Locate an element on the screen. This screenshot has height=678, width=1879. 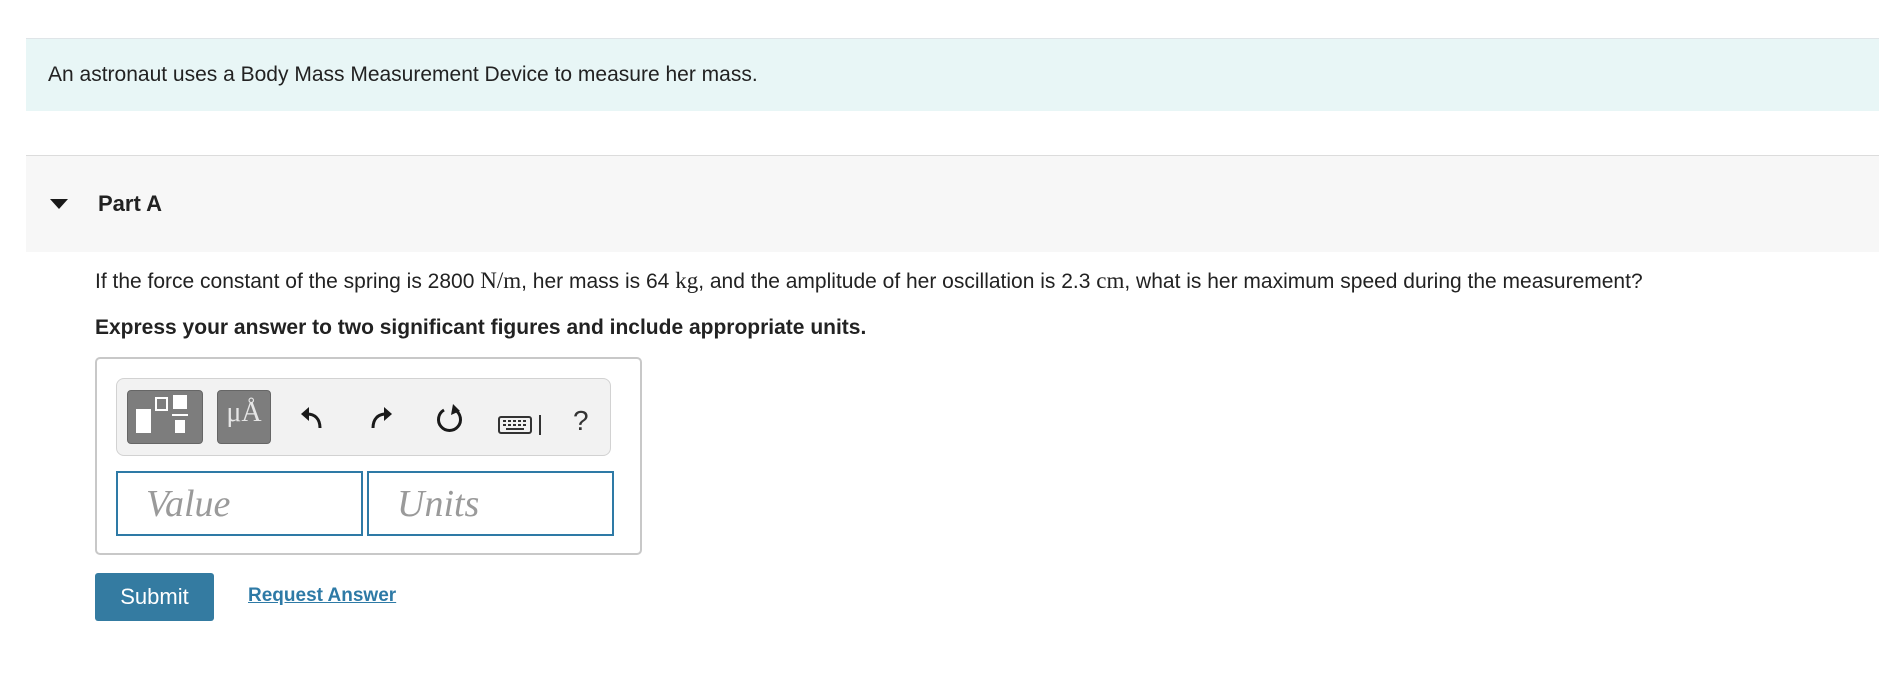
collapse-caret-icon is located at coordinates (59, 204).